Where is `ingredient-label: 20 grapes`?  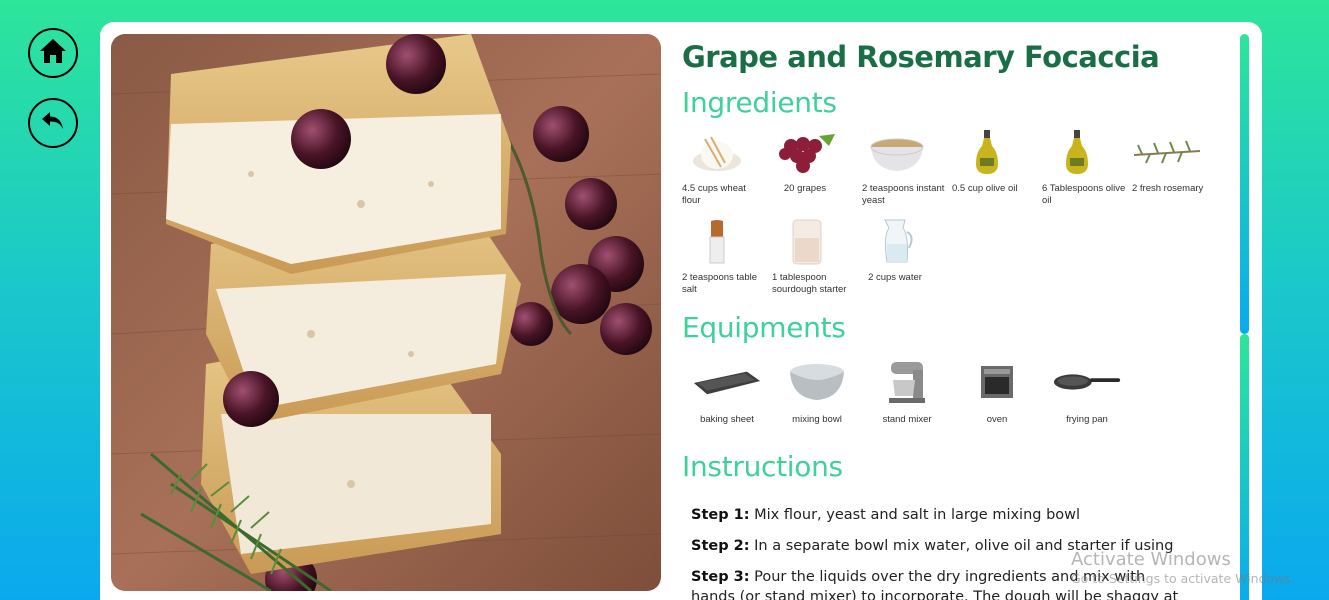 ingredient-label: 20 grapes is located at coordinates (805, 188).